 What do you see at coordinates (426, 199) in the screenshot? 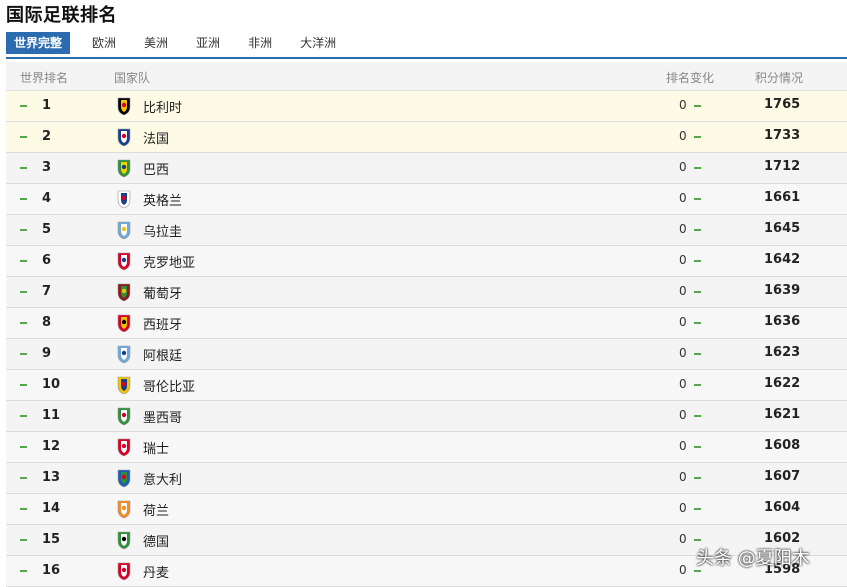
I see `table-row: 4 英格兰 0 1661` at bounding box center [426, 199].